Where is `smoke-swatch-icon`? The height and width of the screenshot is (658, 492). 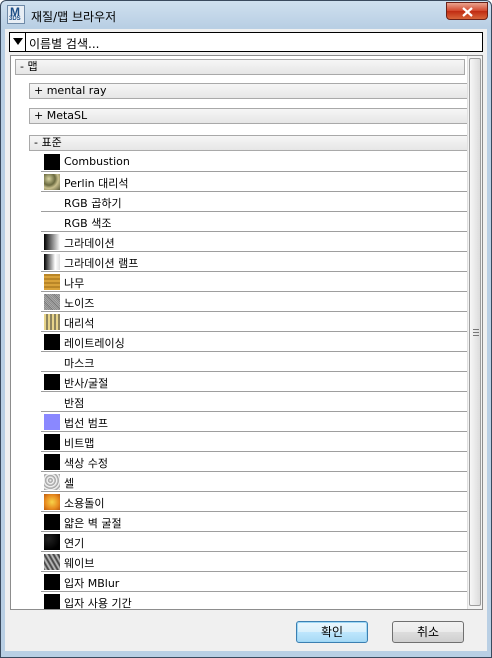 smoke-swatch-icon is located at coordinates (52, 542).